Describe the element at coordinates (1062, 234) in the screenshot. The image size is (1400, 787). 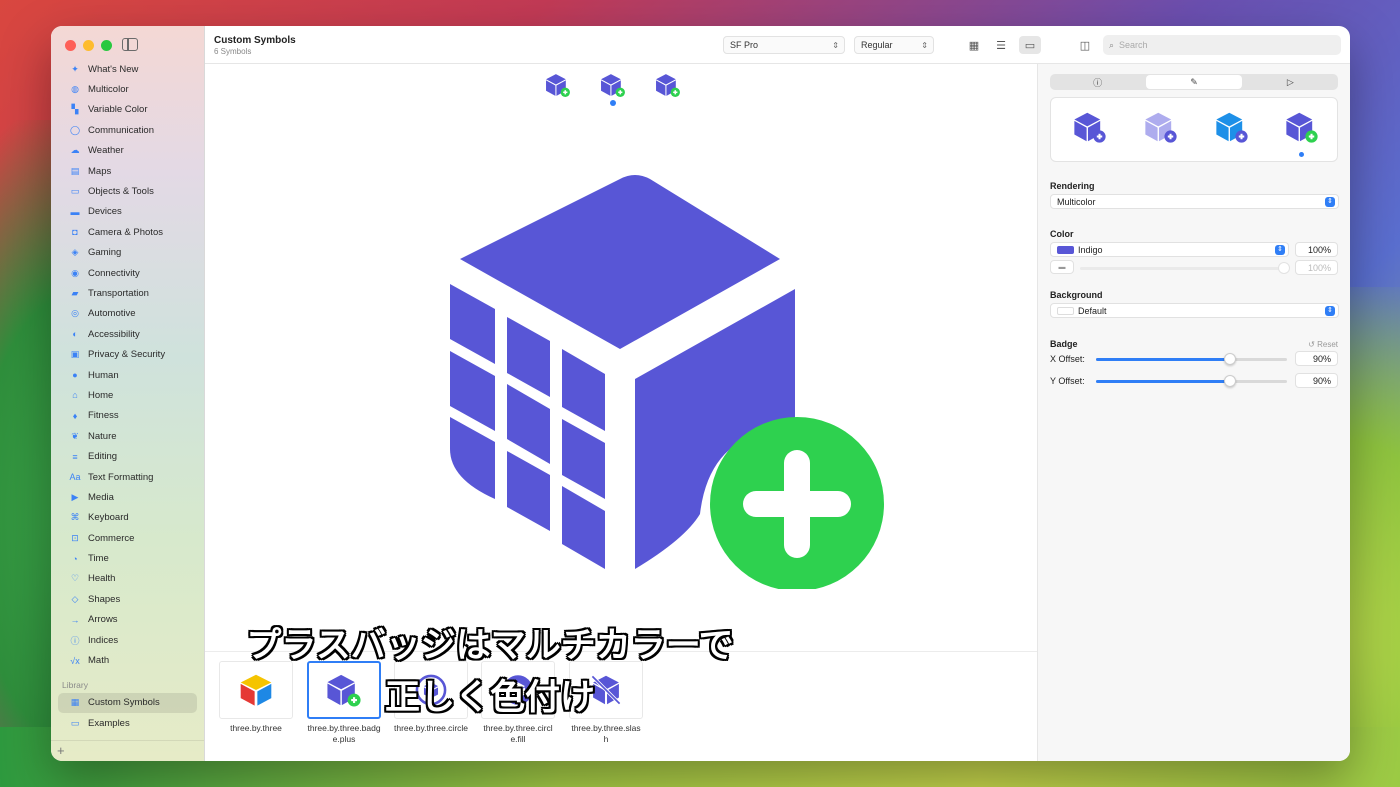
I see `color-label: Color` at that location.